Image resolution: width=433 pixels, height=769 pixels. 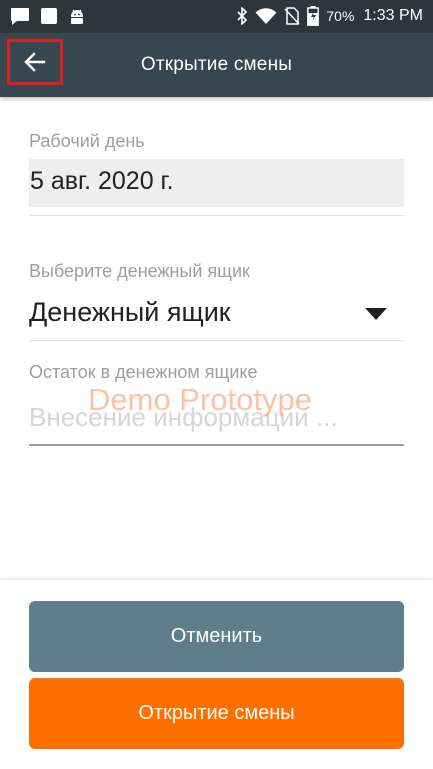 I want to click on page-title: Открытие смены, so click(x=216, y=64).